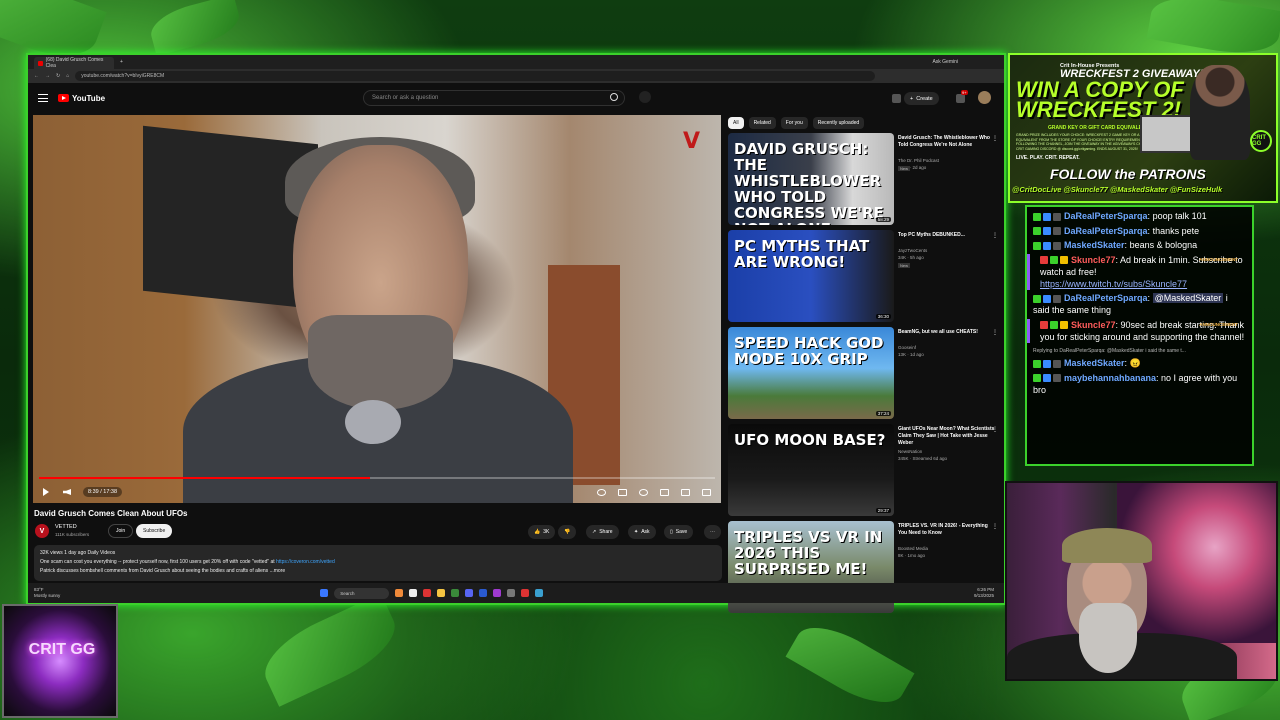 The height and width of the screenshot is (720, 1280). I want to click on save-button: ▯ Save, so click(679, 532).